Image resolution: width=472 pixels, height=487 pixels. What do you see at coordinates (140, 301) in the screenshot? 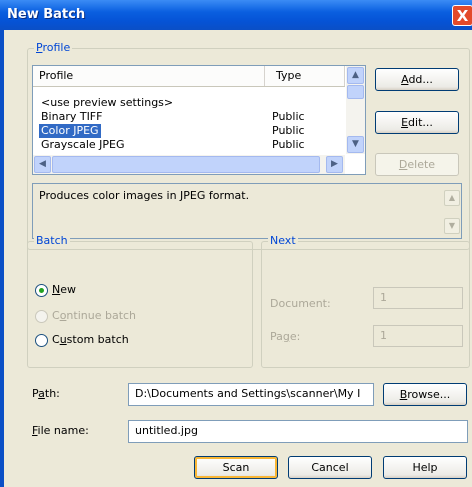
I see `batch-group: Batch` at bounding box center [140, 301].